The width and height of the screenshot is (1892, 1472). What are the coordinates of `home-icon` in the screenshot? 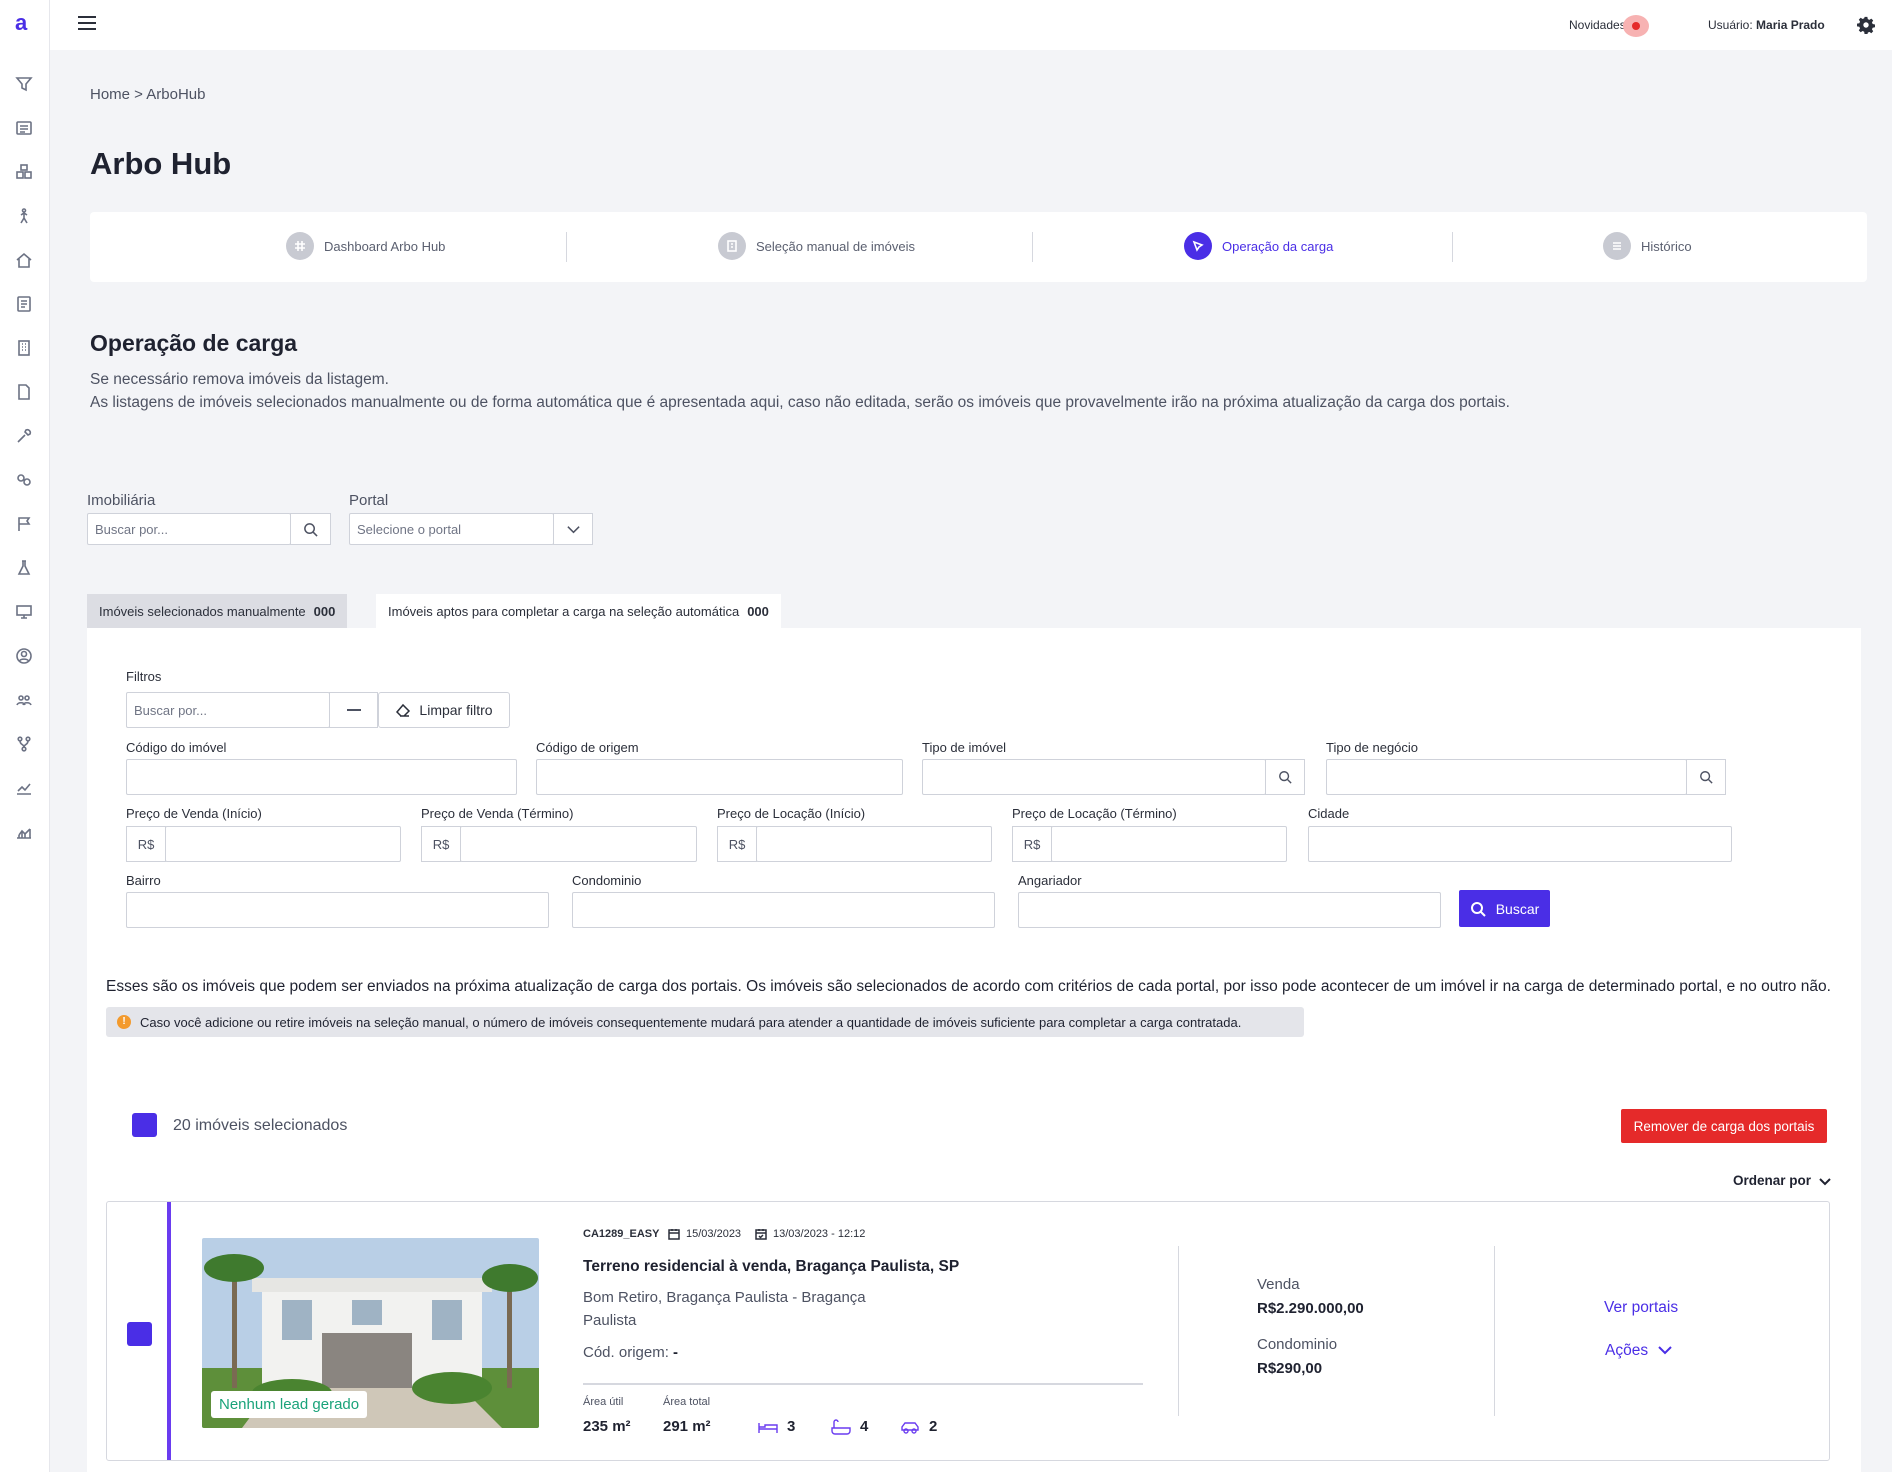 It's located at (24, 260).